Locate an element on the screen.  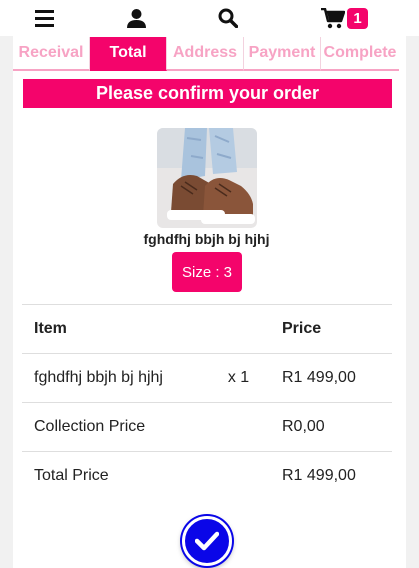
confirm-order-heading: Please confirm your order is located at coordinates (207, 93).